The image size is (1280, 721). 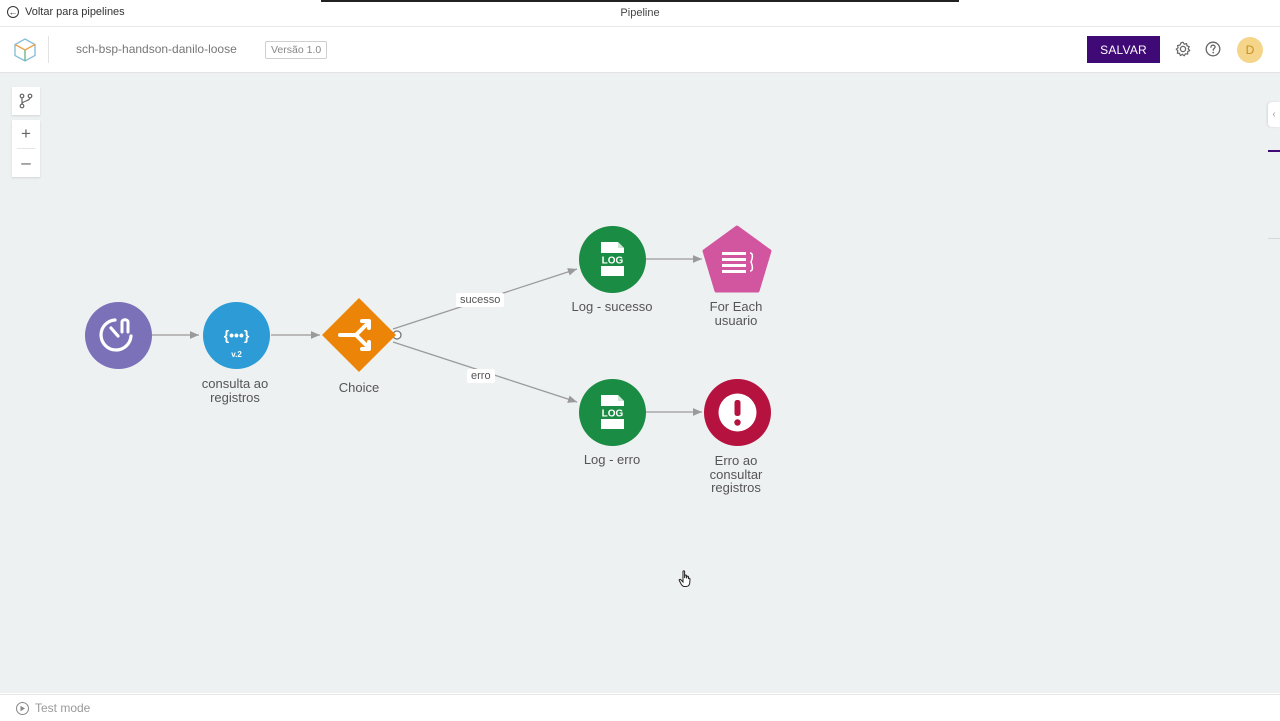 What do you see at coordinates (481, 376) in the screenshot?
I see `edge-label-erro: erro` at bounding box center [481, 376].